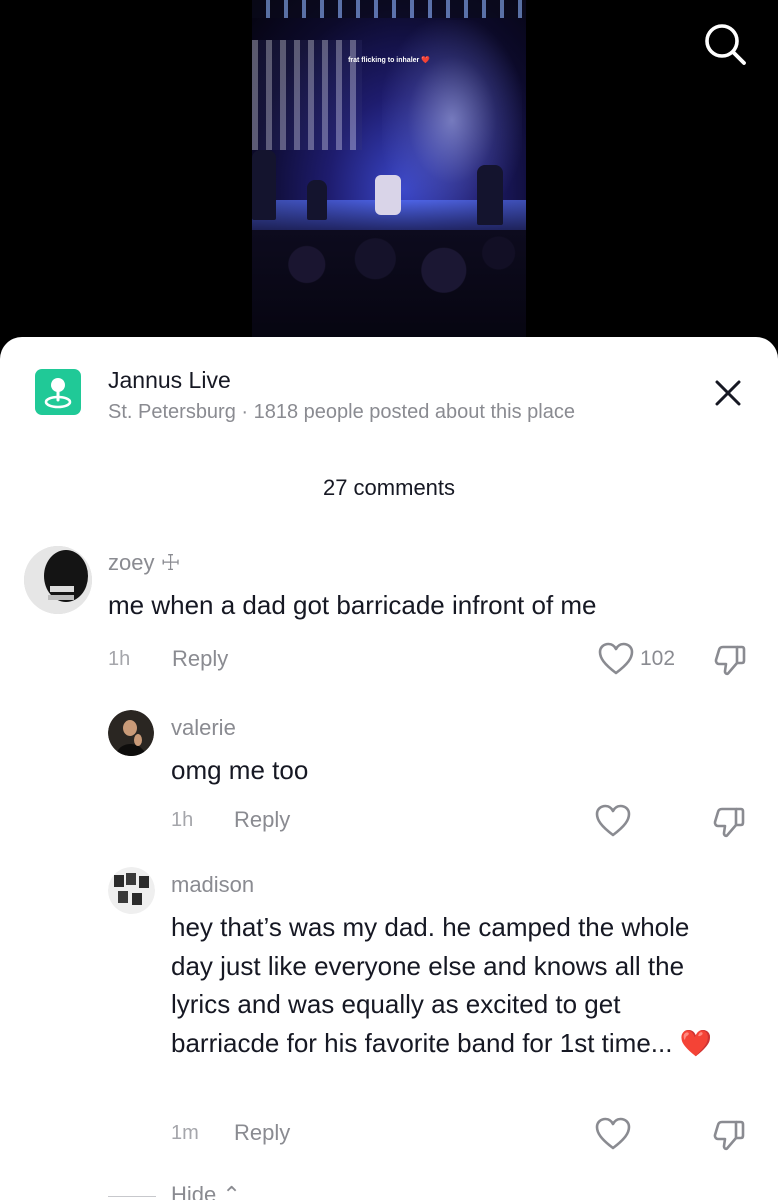 The height and width of the screenshot is (1200, 778). Describe the element at coordinates (389, 287) in the screenshot. I see `crowd` at that location.